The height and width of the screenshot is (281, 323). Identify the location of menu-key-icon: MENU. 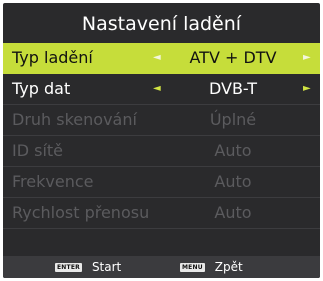
(192, 267).